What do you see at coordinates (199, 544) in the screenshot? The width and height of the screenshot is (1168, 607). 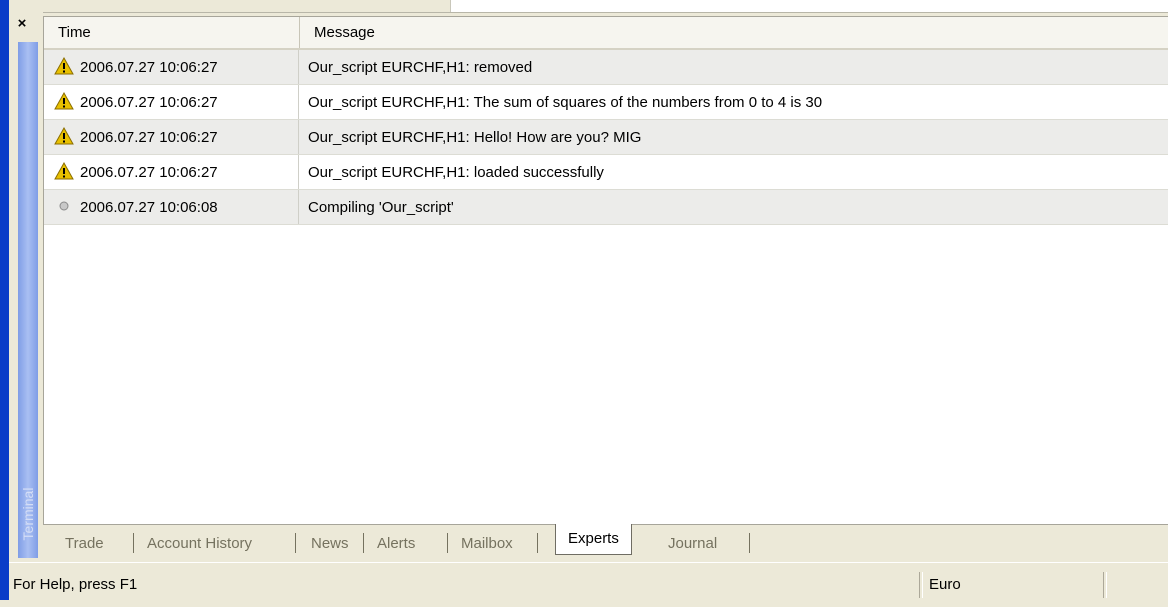 I see `tab-account-history: Account History` at bounding box center [199, 544].